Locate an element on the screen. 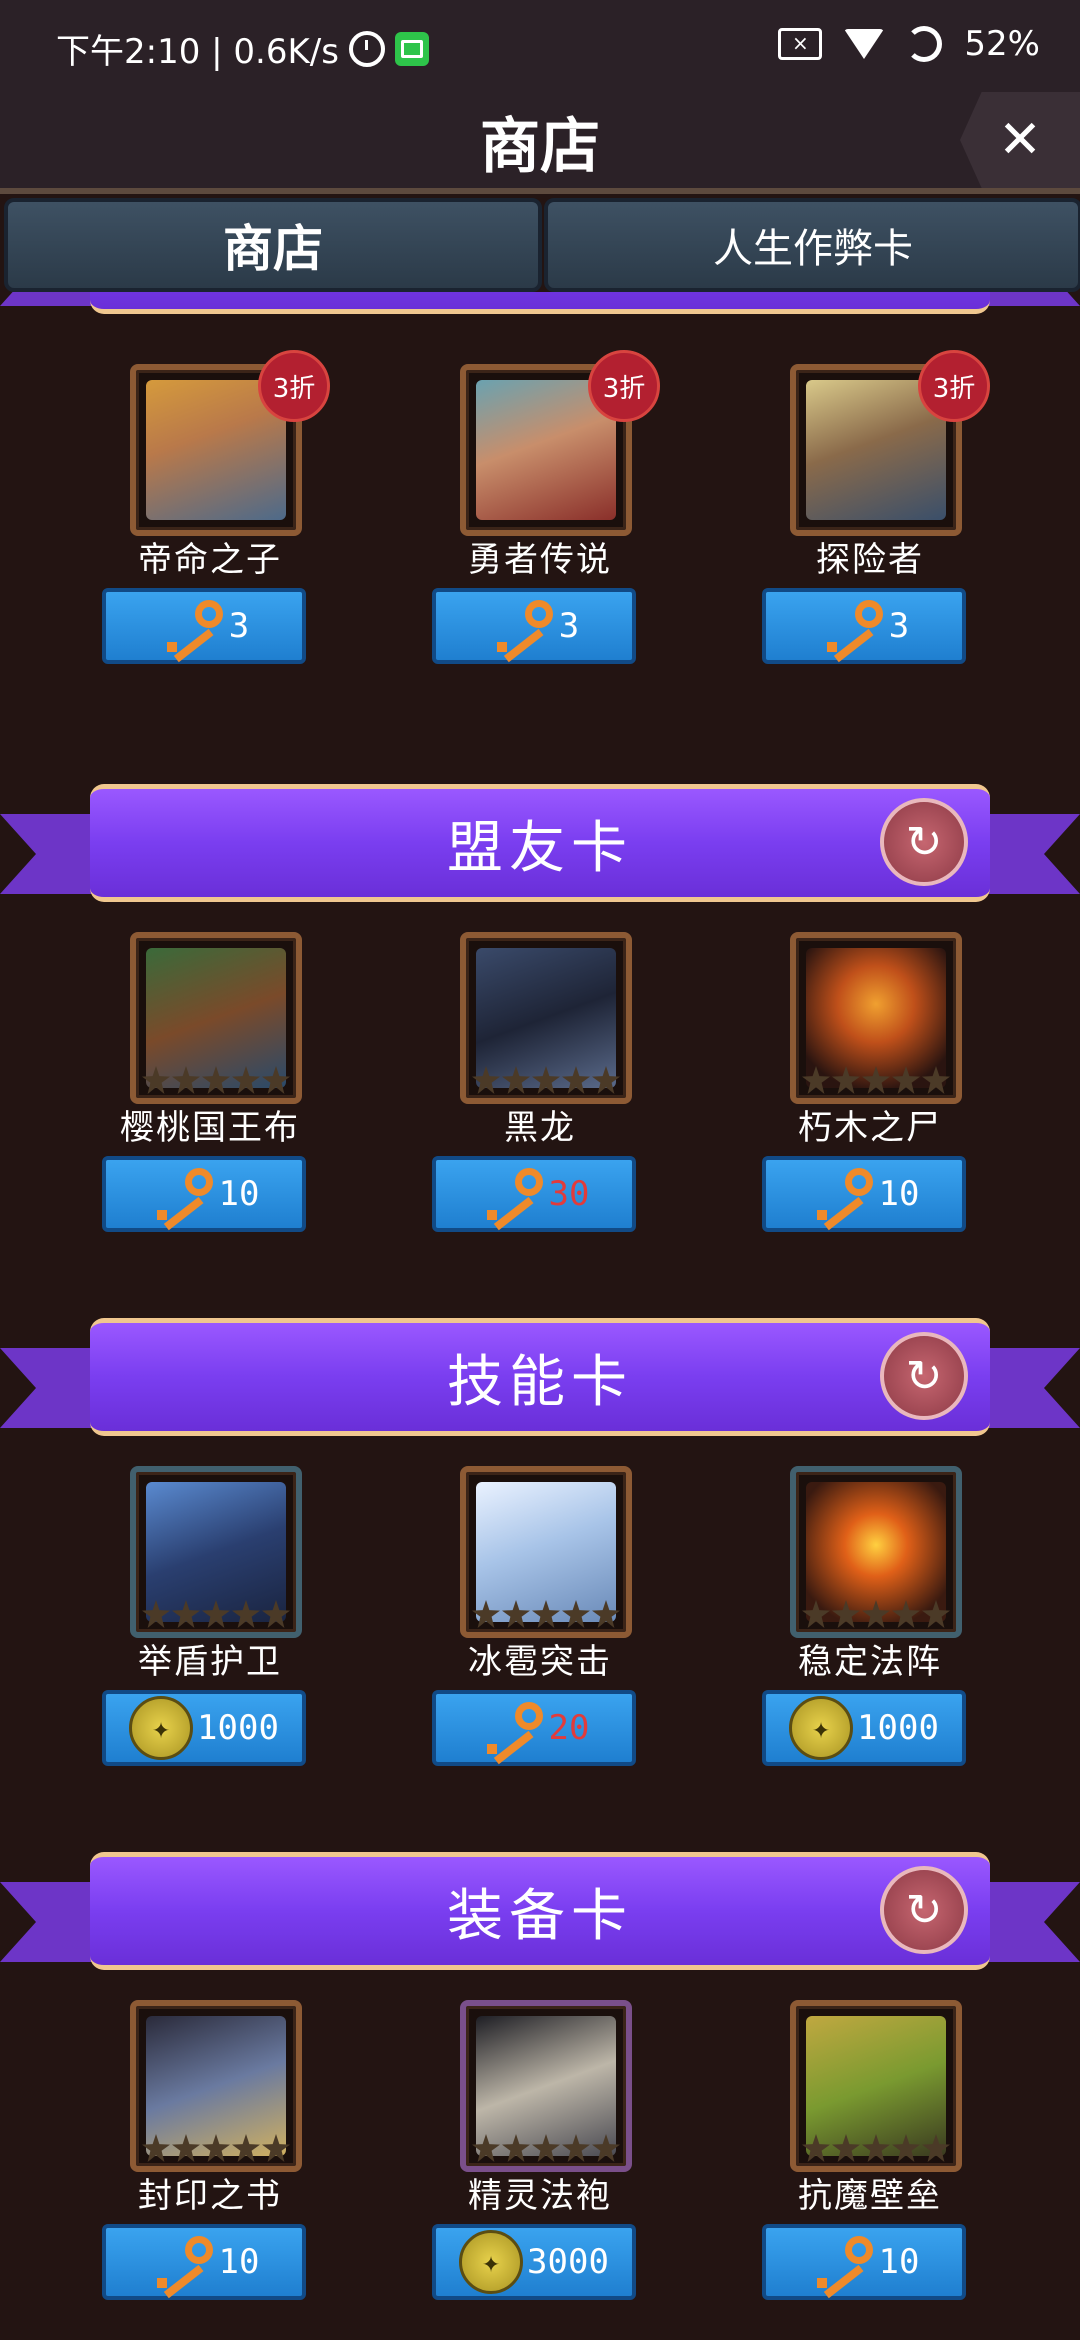  shop-item: 抗魔壁垒 10 is located at coordinates (858, 2150).